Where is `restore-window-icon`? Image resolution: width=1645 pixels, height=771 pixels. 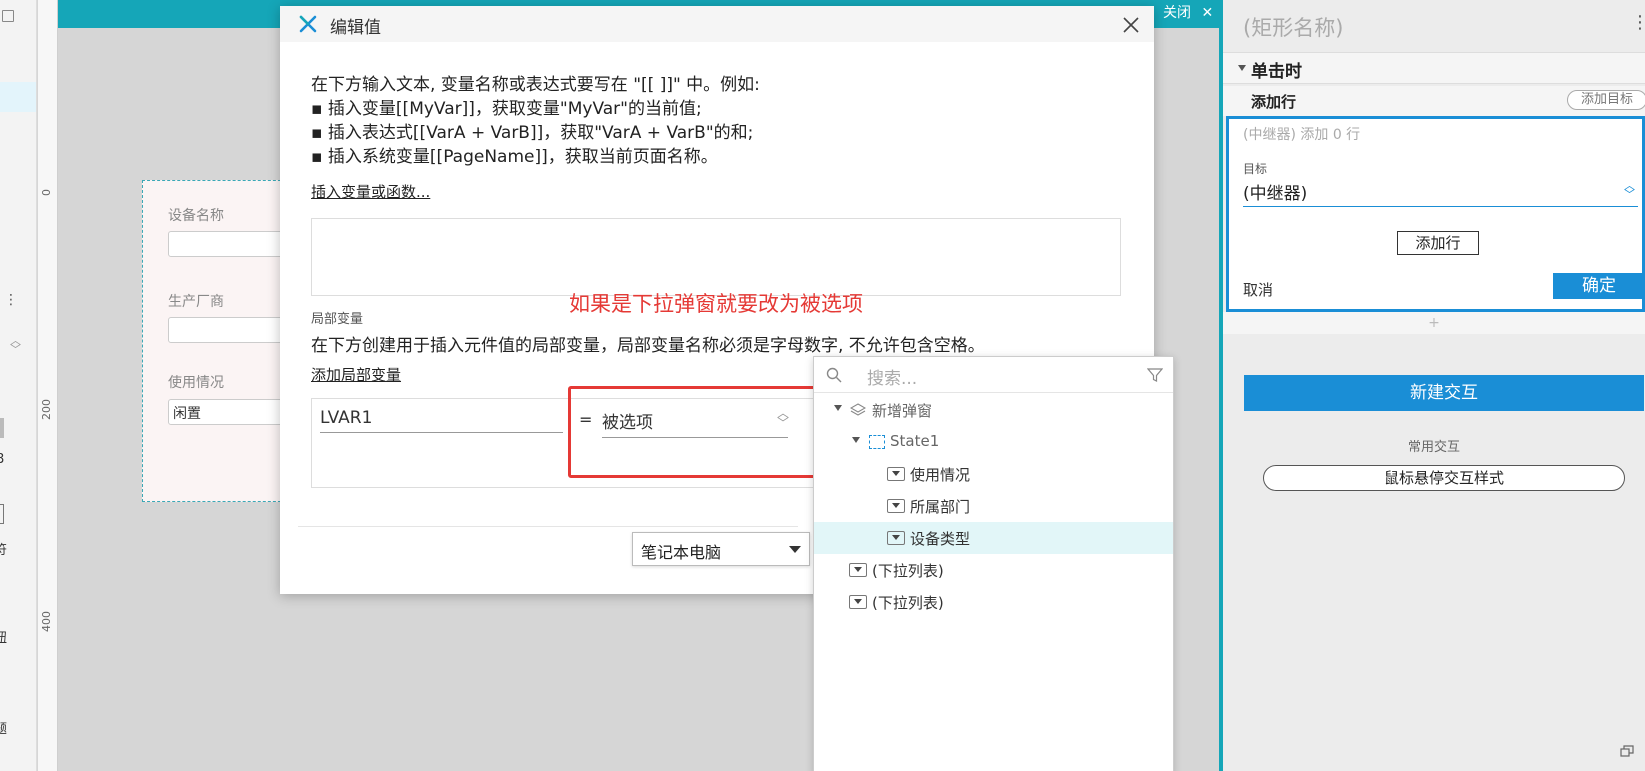 restore-window-icon is located at coordinates (1627, 751).